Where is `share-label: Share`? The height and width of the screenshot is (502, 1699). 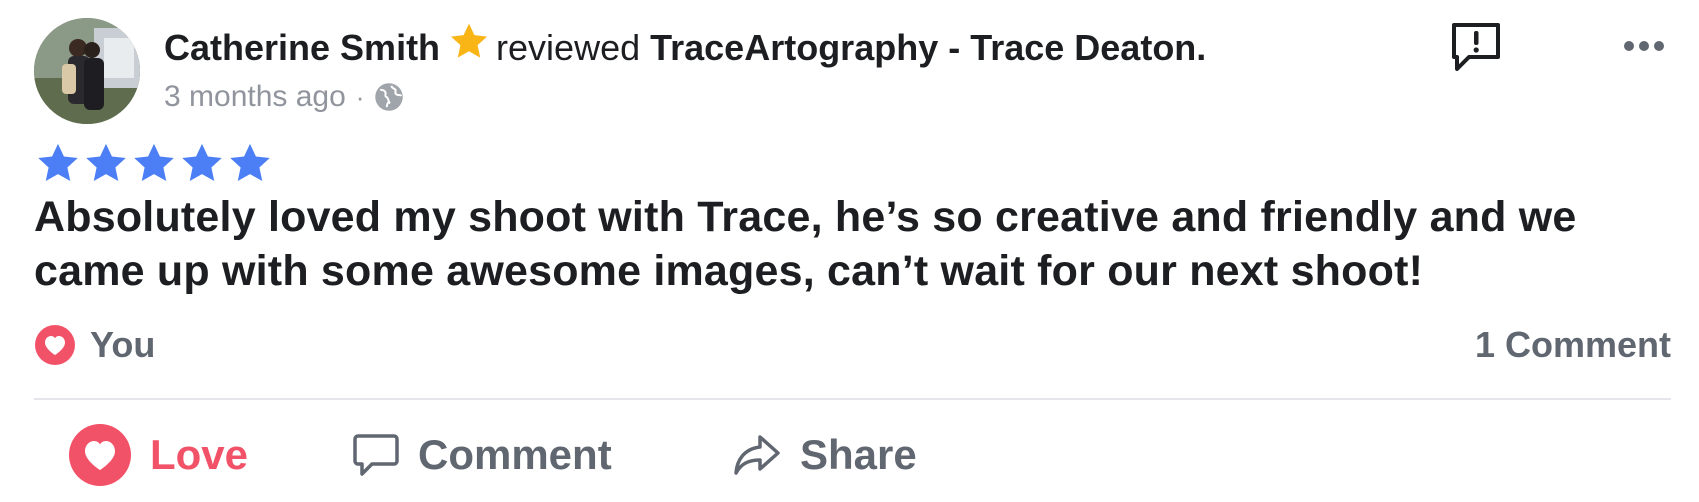
share-label: Share is located at coordinates (858, 454).